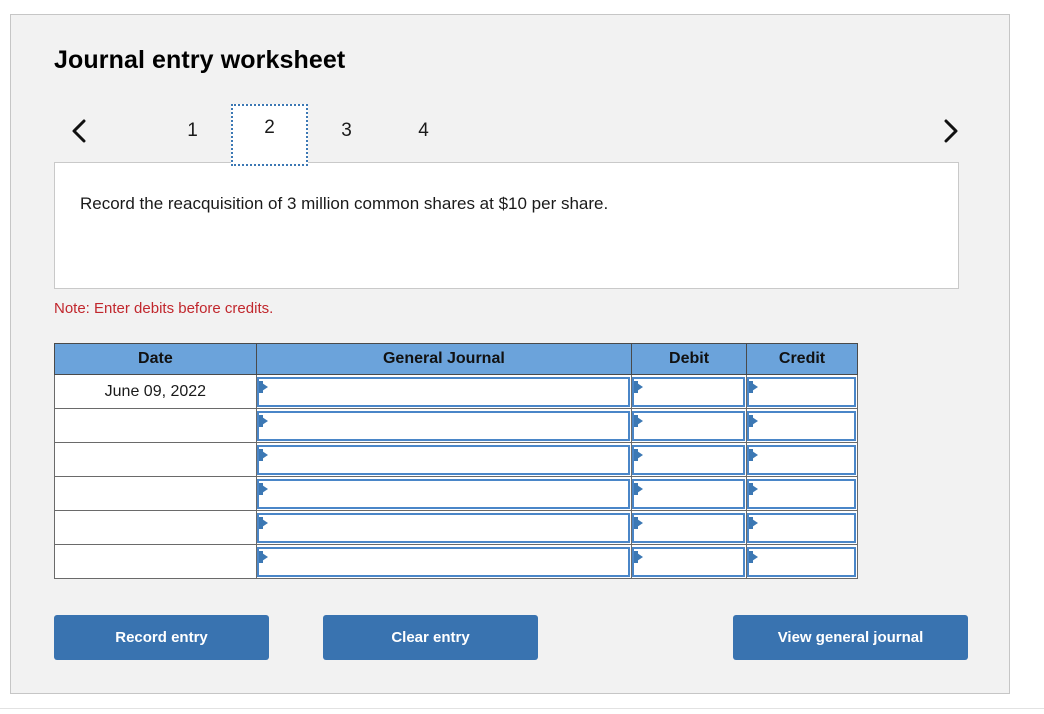  I want to click on table-header-row: Date General Journal Debit Credit, so click(456, 359).